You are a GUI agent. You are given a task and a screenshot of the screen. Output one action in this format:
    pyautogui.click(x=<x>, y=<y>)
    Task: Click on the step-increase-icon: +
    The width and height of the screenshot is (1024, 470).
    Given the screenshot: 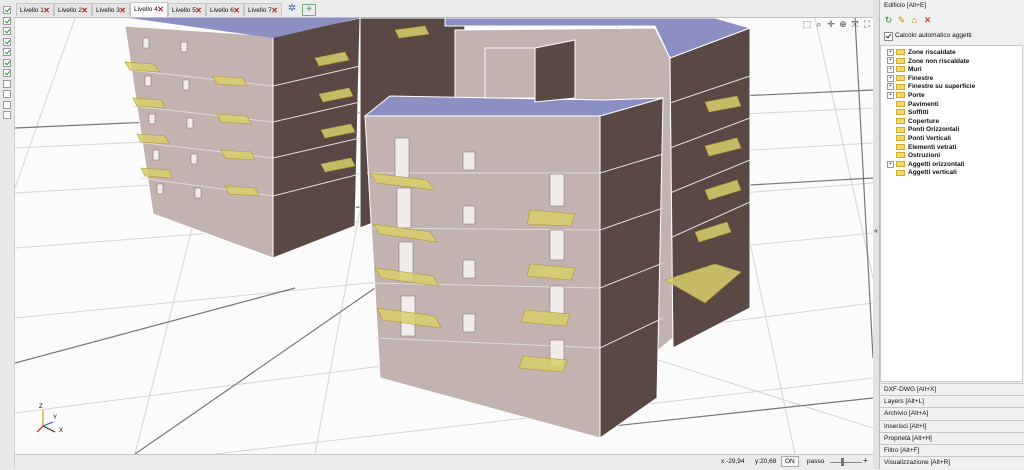 What is the action you would take?
    pyautogui.click(x=865, y=460)
    